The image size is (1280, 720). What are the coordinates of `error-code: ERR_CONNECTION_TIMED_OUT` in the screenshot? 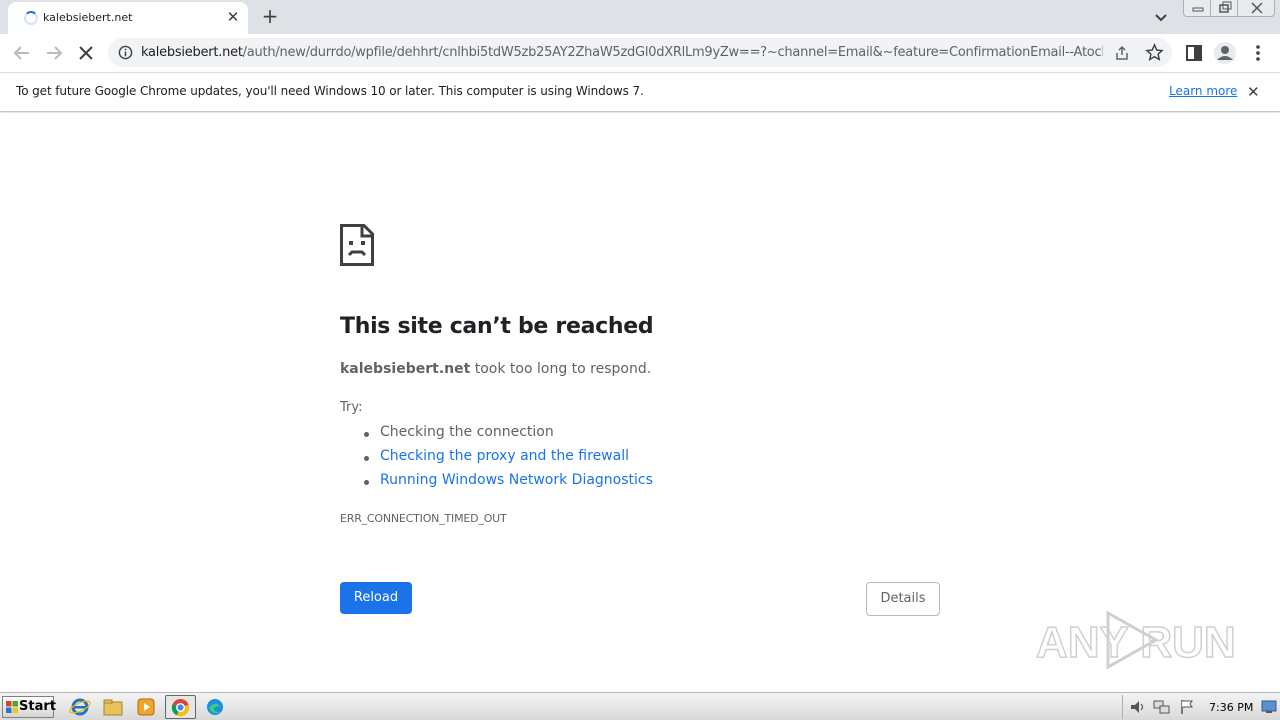 It's located at (423, 518).